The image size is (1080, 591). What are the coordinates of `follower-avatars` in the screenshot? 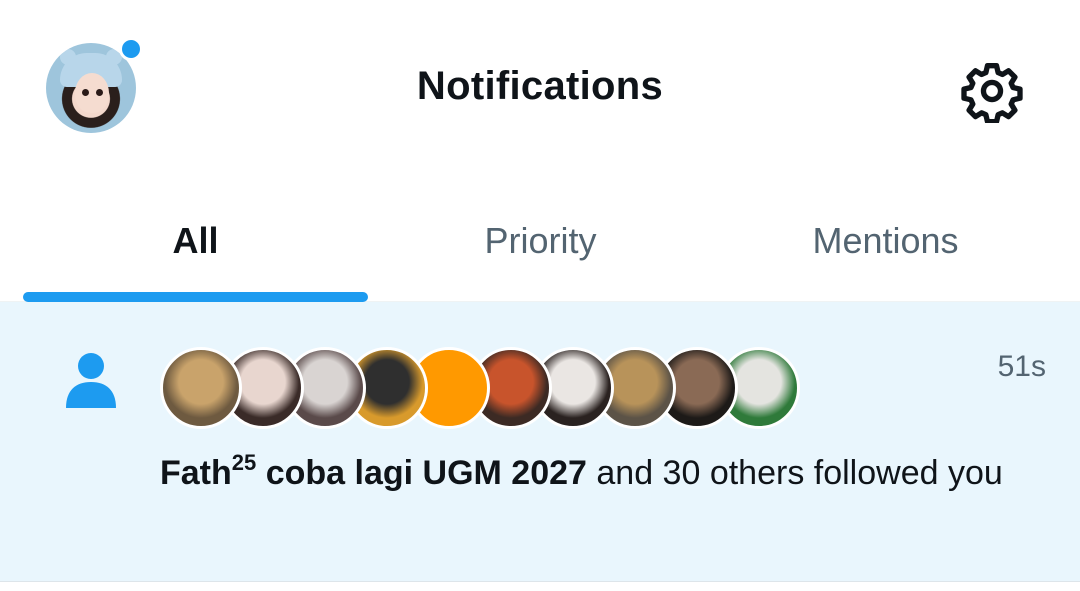 It's located at (480, 392).